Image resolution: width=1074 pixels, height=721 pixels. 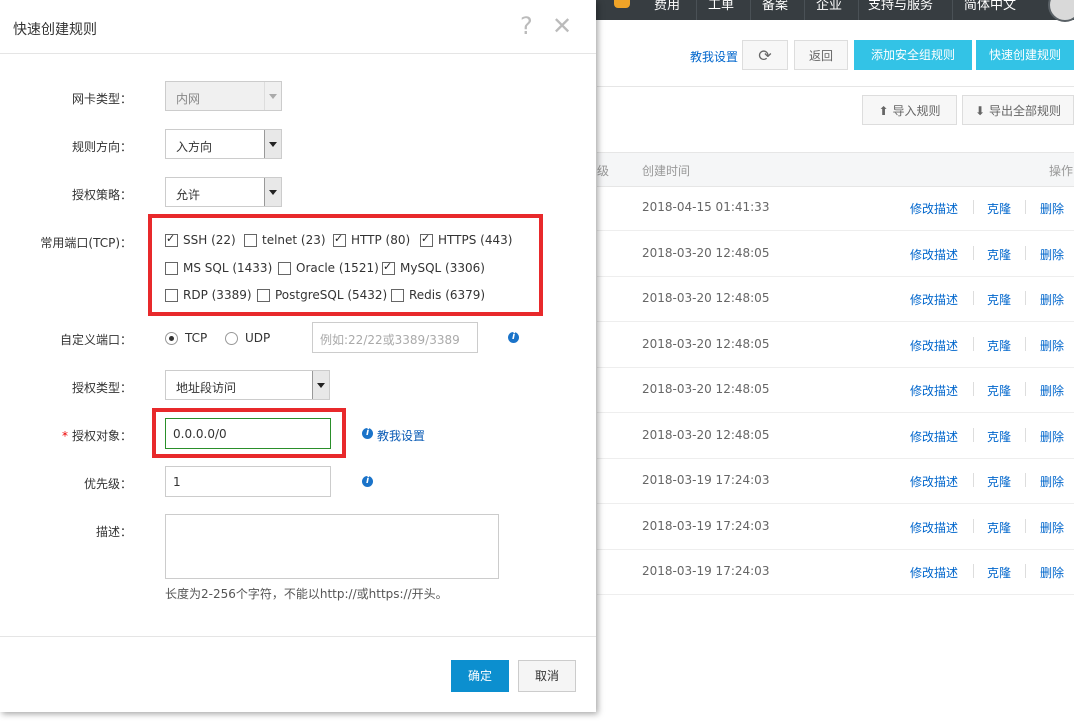 I want to click on priority-input: 1, so click(x=248, y=481).